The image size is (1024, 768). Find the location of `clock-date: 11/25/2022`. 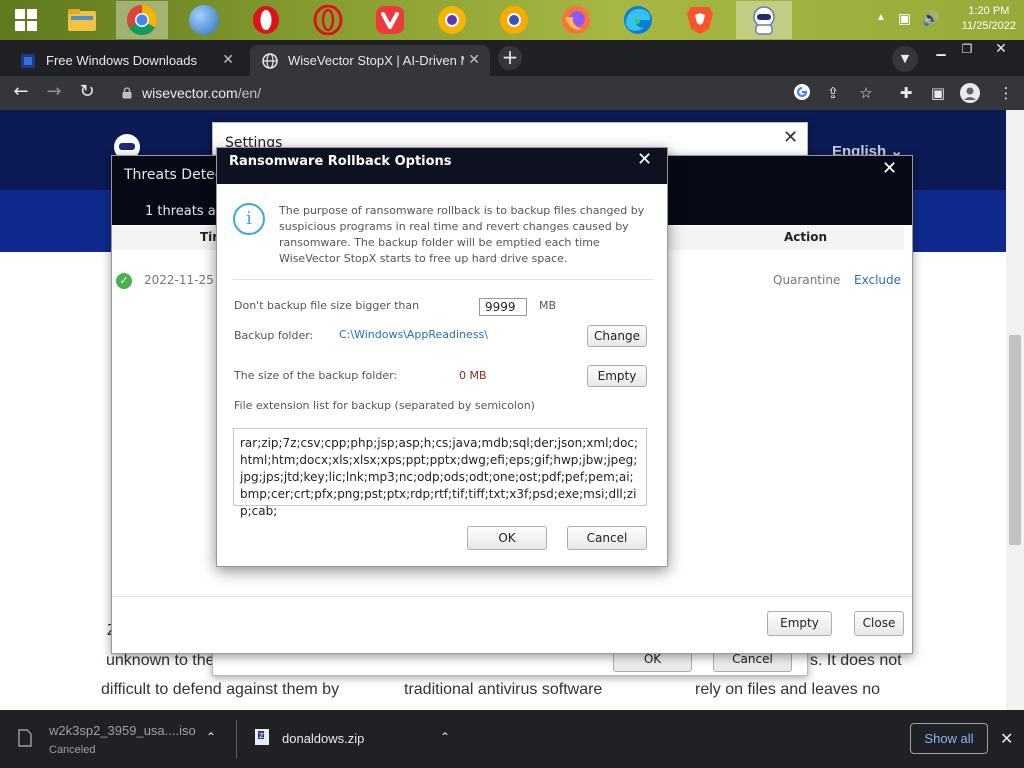

clock-date: 11/25/2022 is located at coordinates (988, 26).